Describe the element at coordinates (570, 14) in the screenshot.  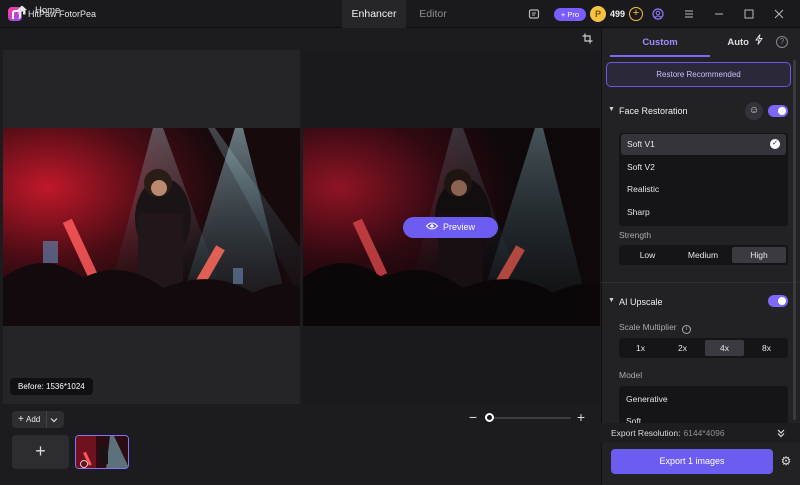
I see `pro-button: + Pro` at that location.